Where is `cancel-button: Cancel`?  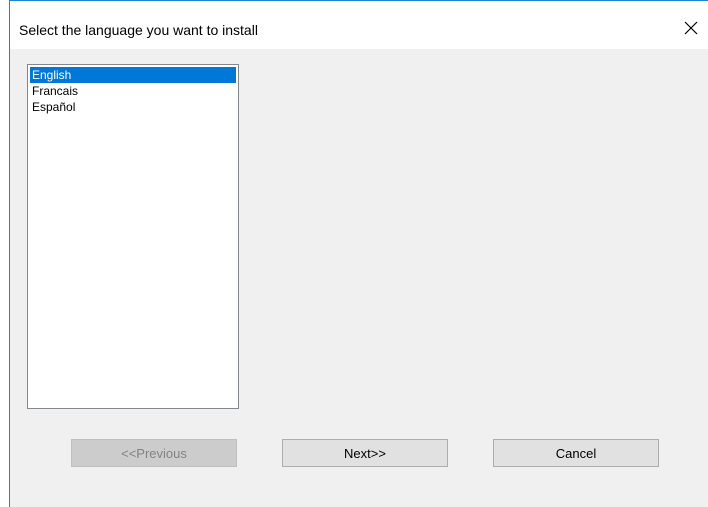 cancel-button: Cancel is located at coordinates (576, 453).